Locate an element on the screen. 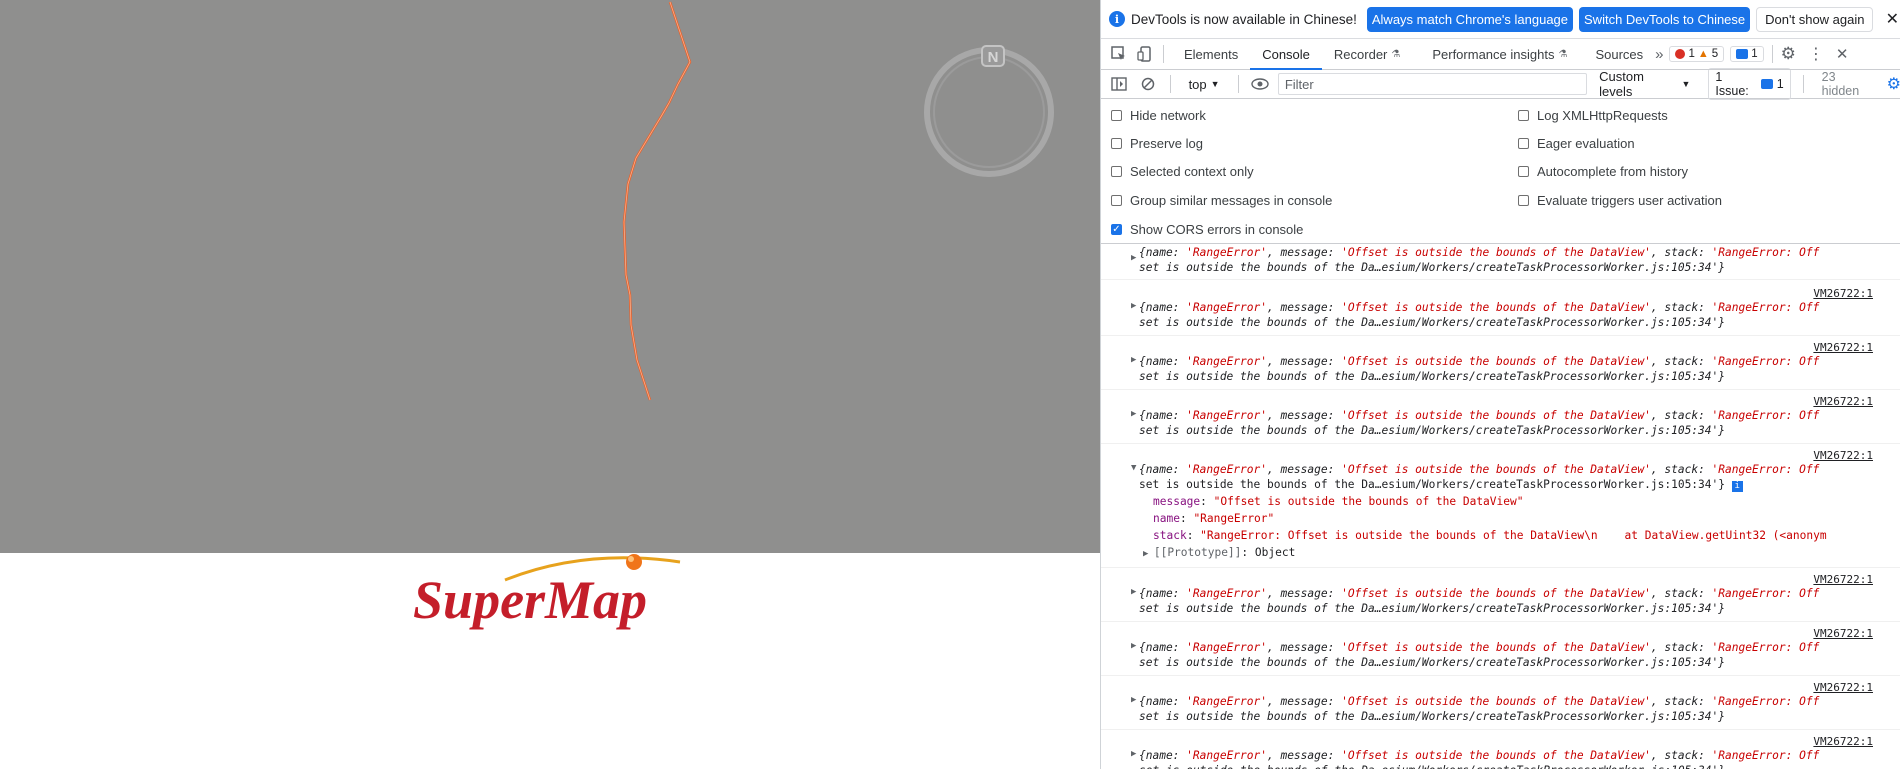 Image resolution: width=1900 pixels, height=769 pixels. filter-input: Filter is located at coordinates (1432, 84).